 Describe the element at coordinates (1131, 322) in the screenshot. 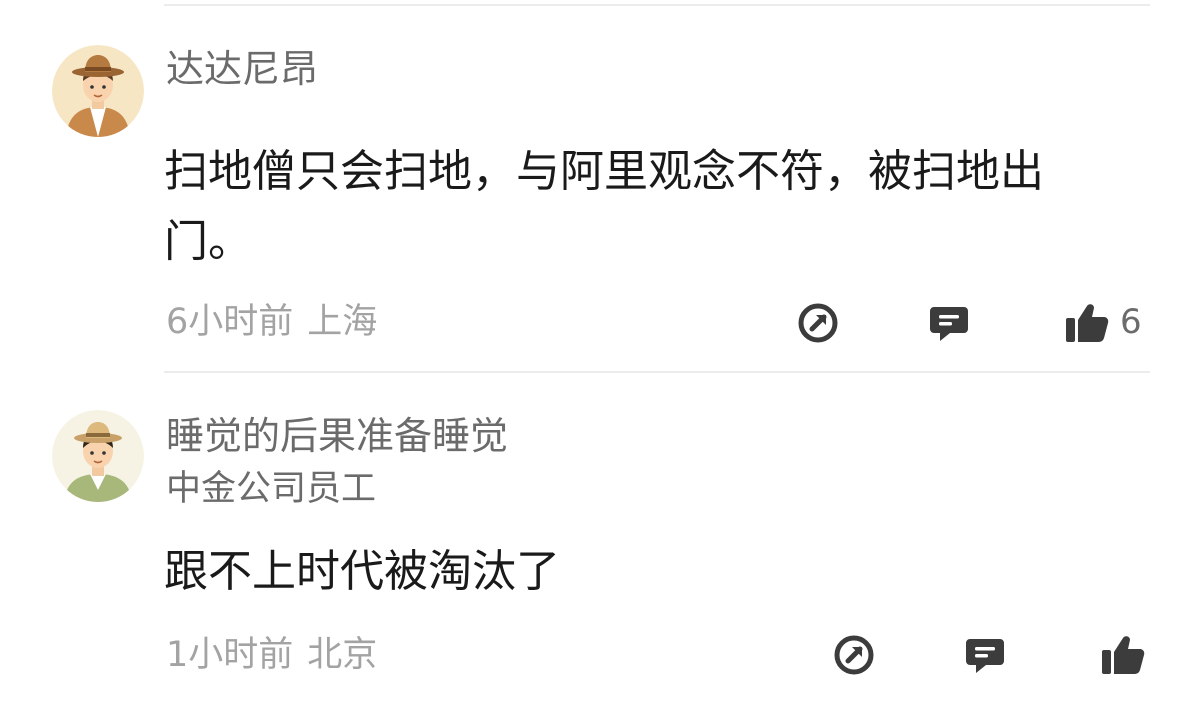

I see `like-count: 6` at that location.